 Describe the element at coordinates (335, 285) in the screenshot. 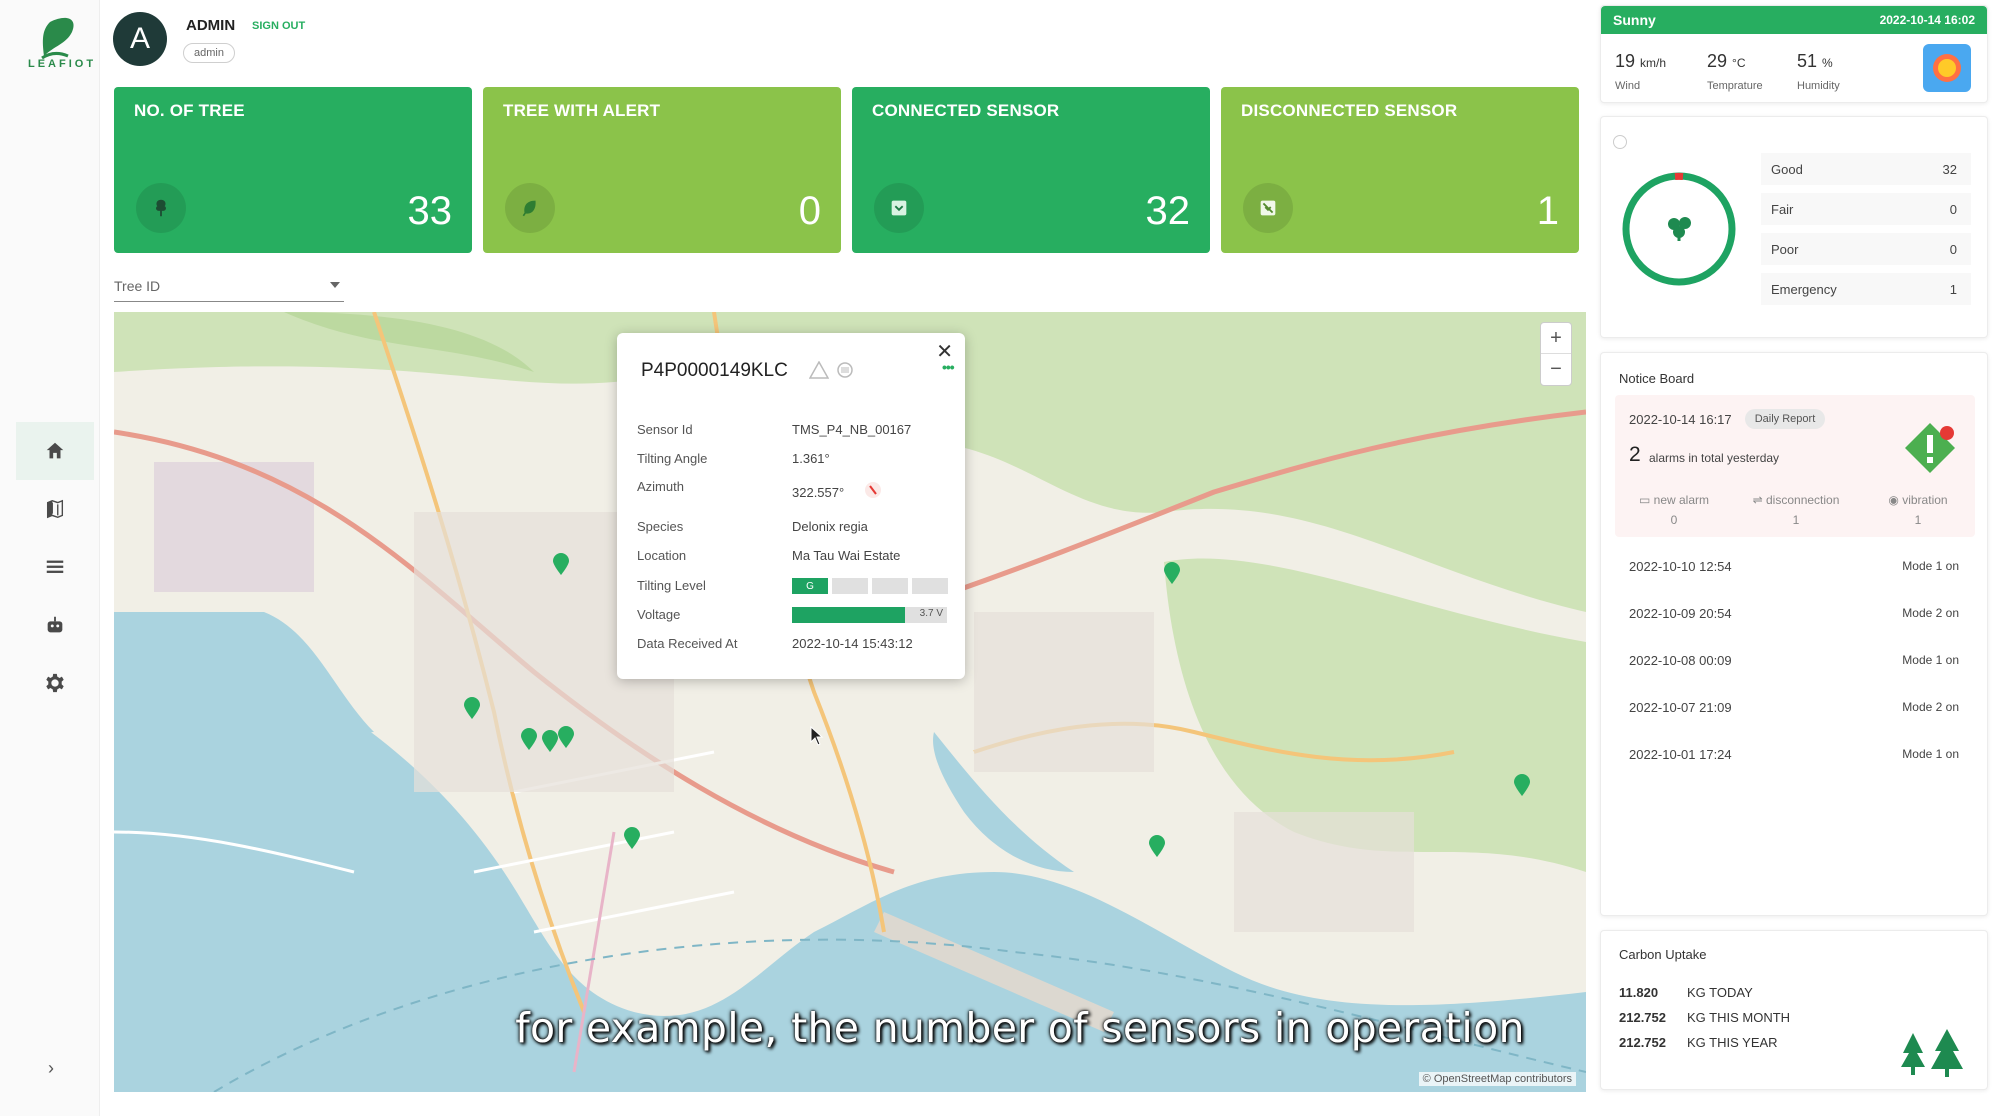

I see `chevron-down-icon` at that location.